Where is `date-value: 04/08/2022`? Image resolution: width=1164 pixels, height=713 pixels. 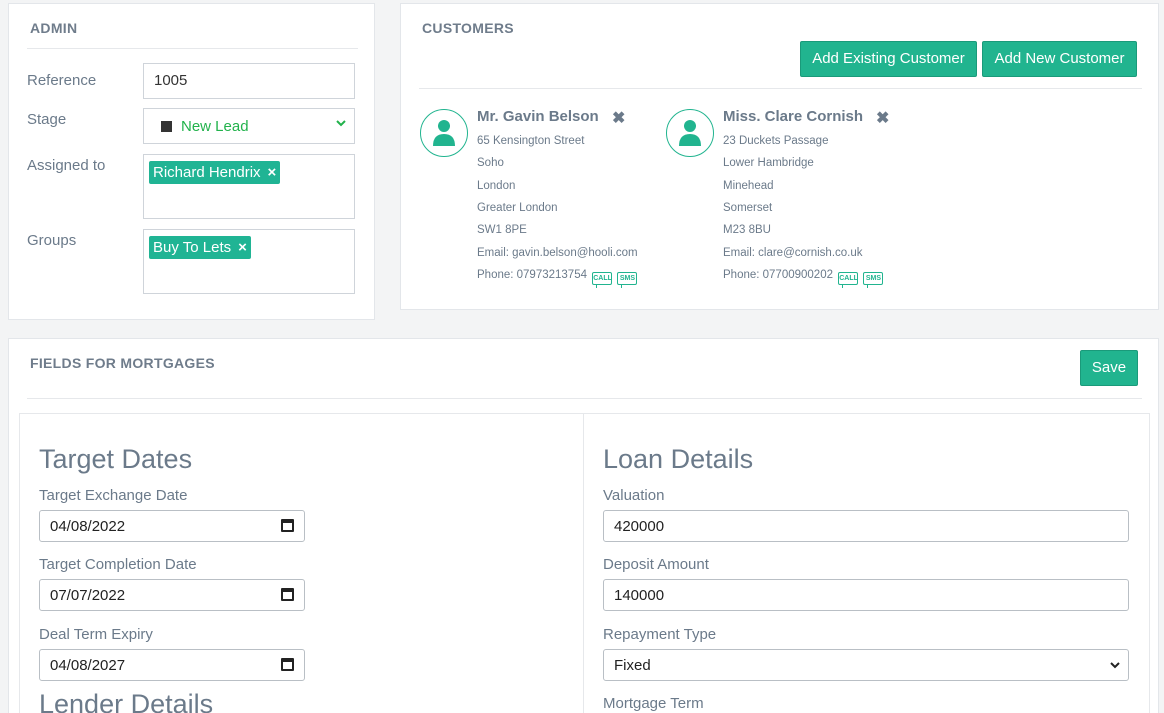
date-value: 04/08/2022 is located at coordinates (88, 526).